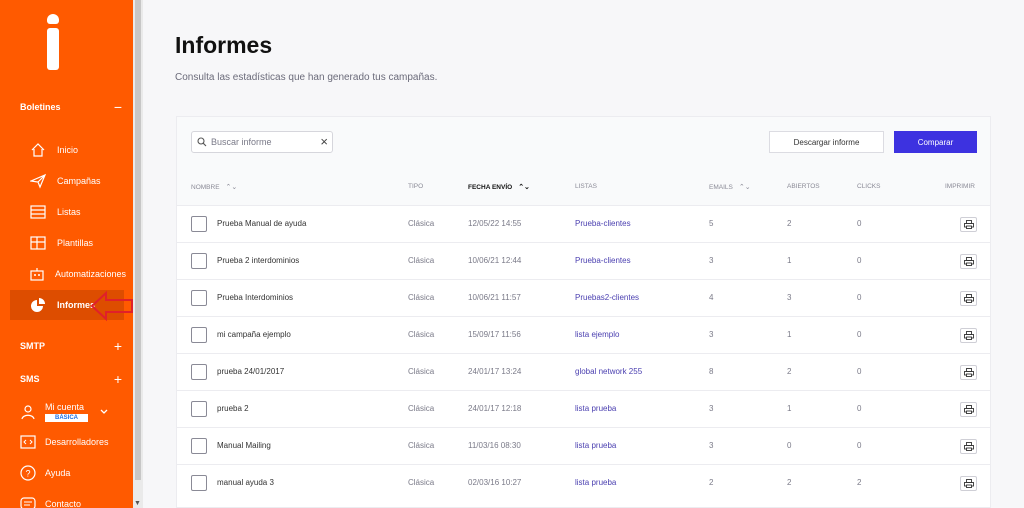  What do you see at coordinates (261, 223) in the screenshot?
I see `report-name: Prueba Manual de ayuda` at bounding box center [261, 223].